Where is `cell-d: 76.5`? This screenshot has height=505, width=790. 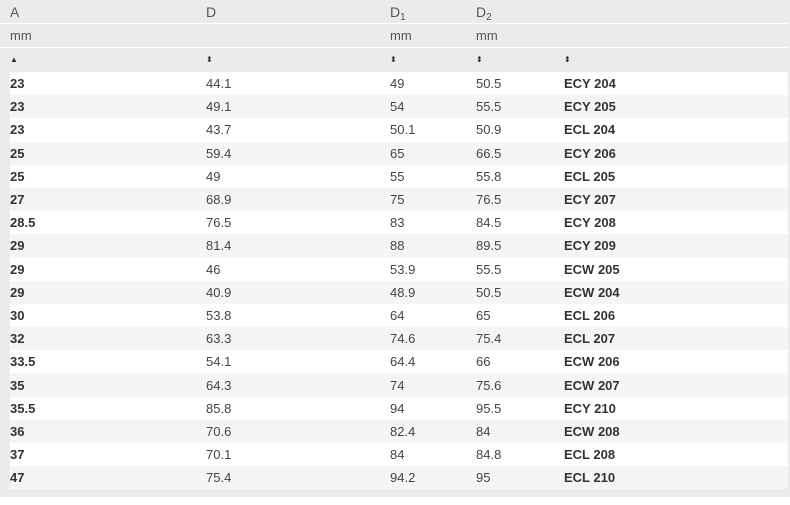 cell-d: 76.5 is located at coordinates (293, 223).